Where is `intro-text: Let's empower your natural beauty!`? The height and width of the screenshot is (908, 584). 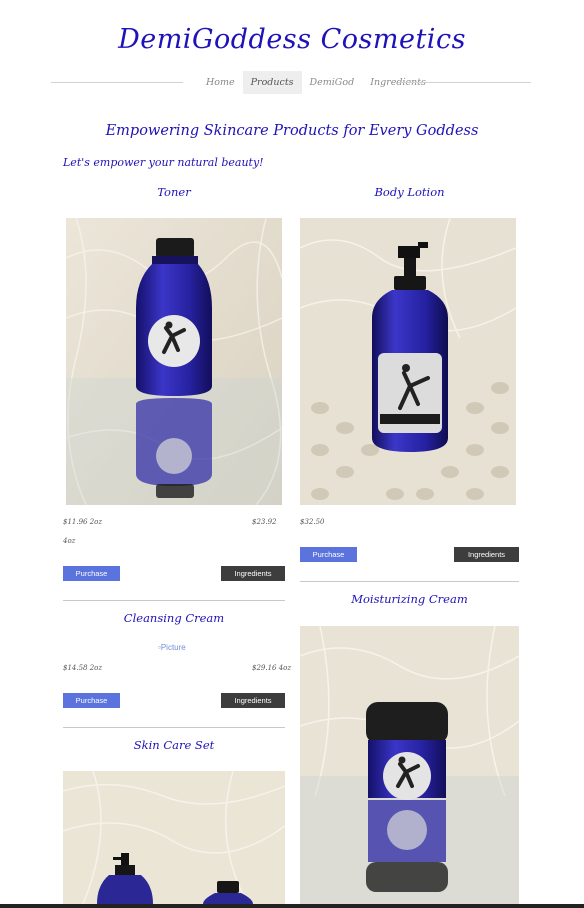
intro-text: Let's empower your natural beauty! is located at coordinates (163, 162).